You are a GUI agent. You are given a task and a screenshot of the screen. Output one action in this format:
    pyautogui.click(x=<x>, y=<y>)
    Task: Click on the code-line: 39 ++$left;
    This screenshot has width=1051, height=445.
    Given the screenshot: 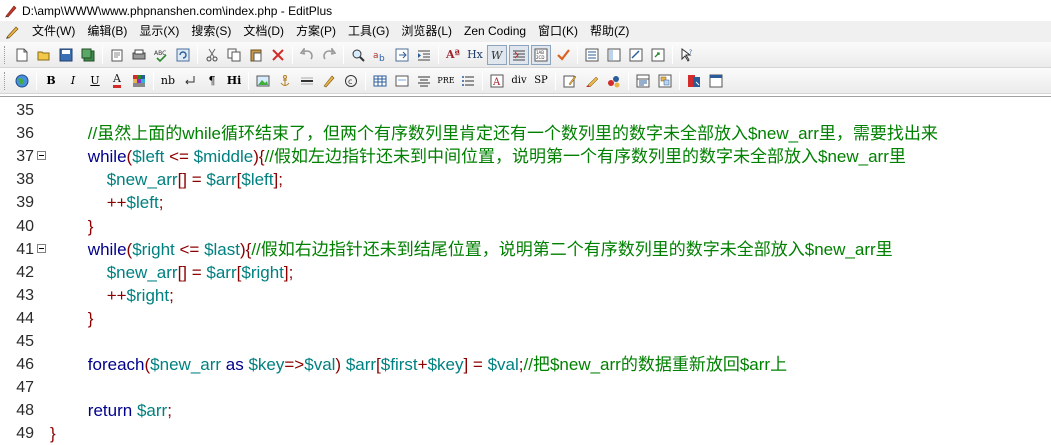 What is the action you would take?
    pyautogui.click(x=525, y=202)
    